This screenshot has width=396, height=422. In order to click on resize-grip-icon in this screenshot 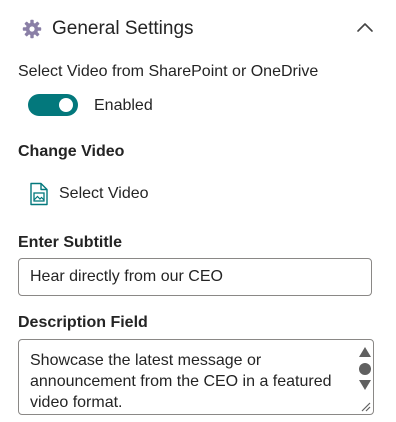, I will do `click(365, 406)`.